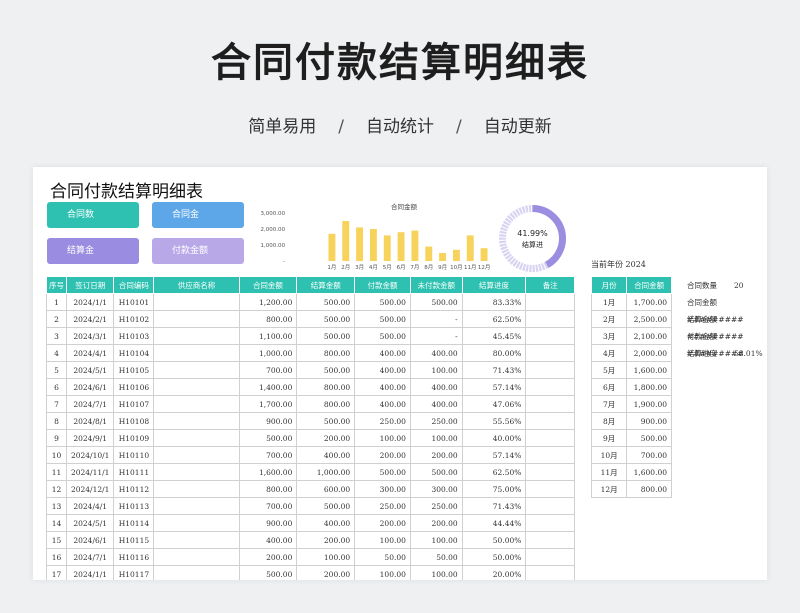 The image size is (800, 613). Describe the element at coordinates (90, 336) in the screenshot. I see `table-cell: 2024/3/1` at that location.